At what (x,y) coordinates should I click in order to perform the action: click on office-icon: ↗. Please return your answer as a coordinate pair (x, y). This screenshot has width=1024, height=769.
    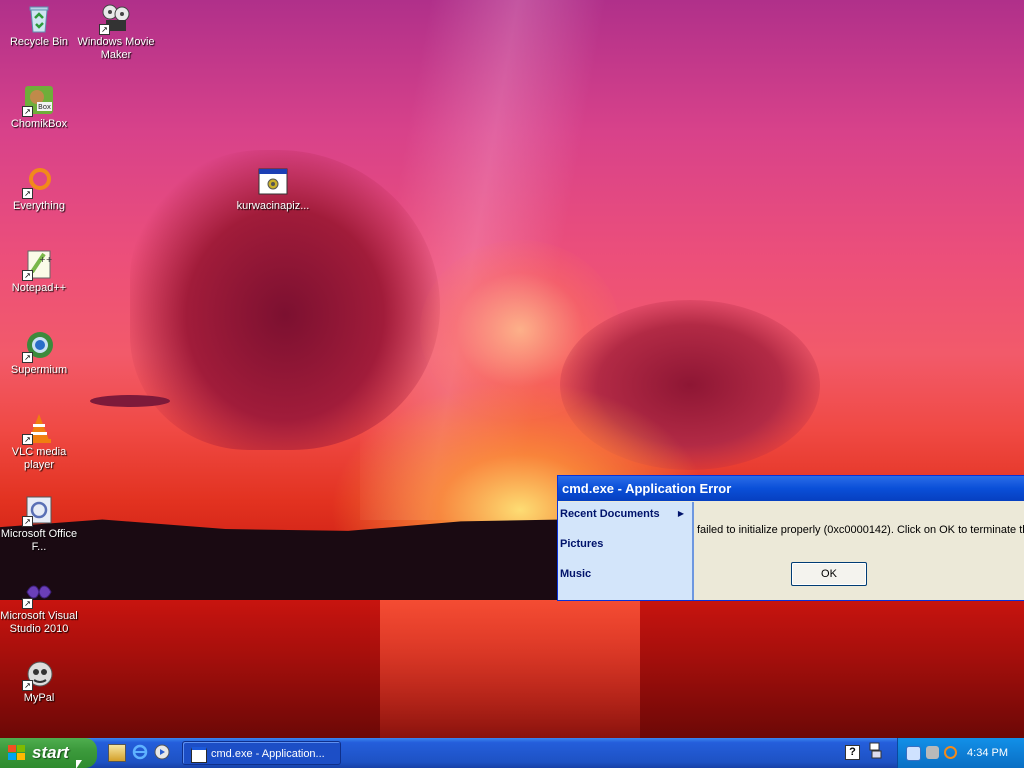
    Looking at the image, I should click on (38, 510).